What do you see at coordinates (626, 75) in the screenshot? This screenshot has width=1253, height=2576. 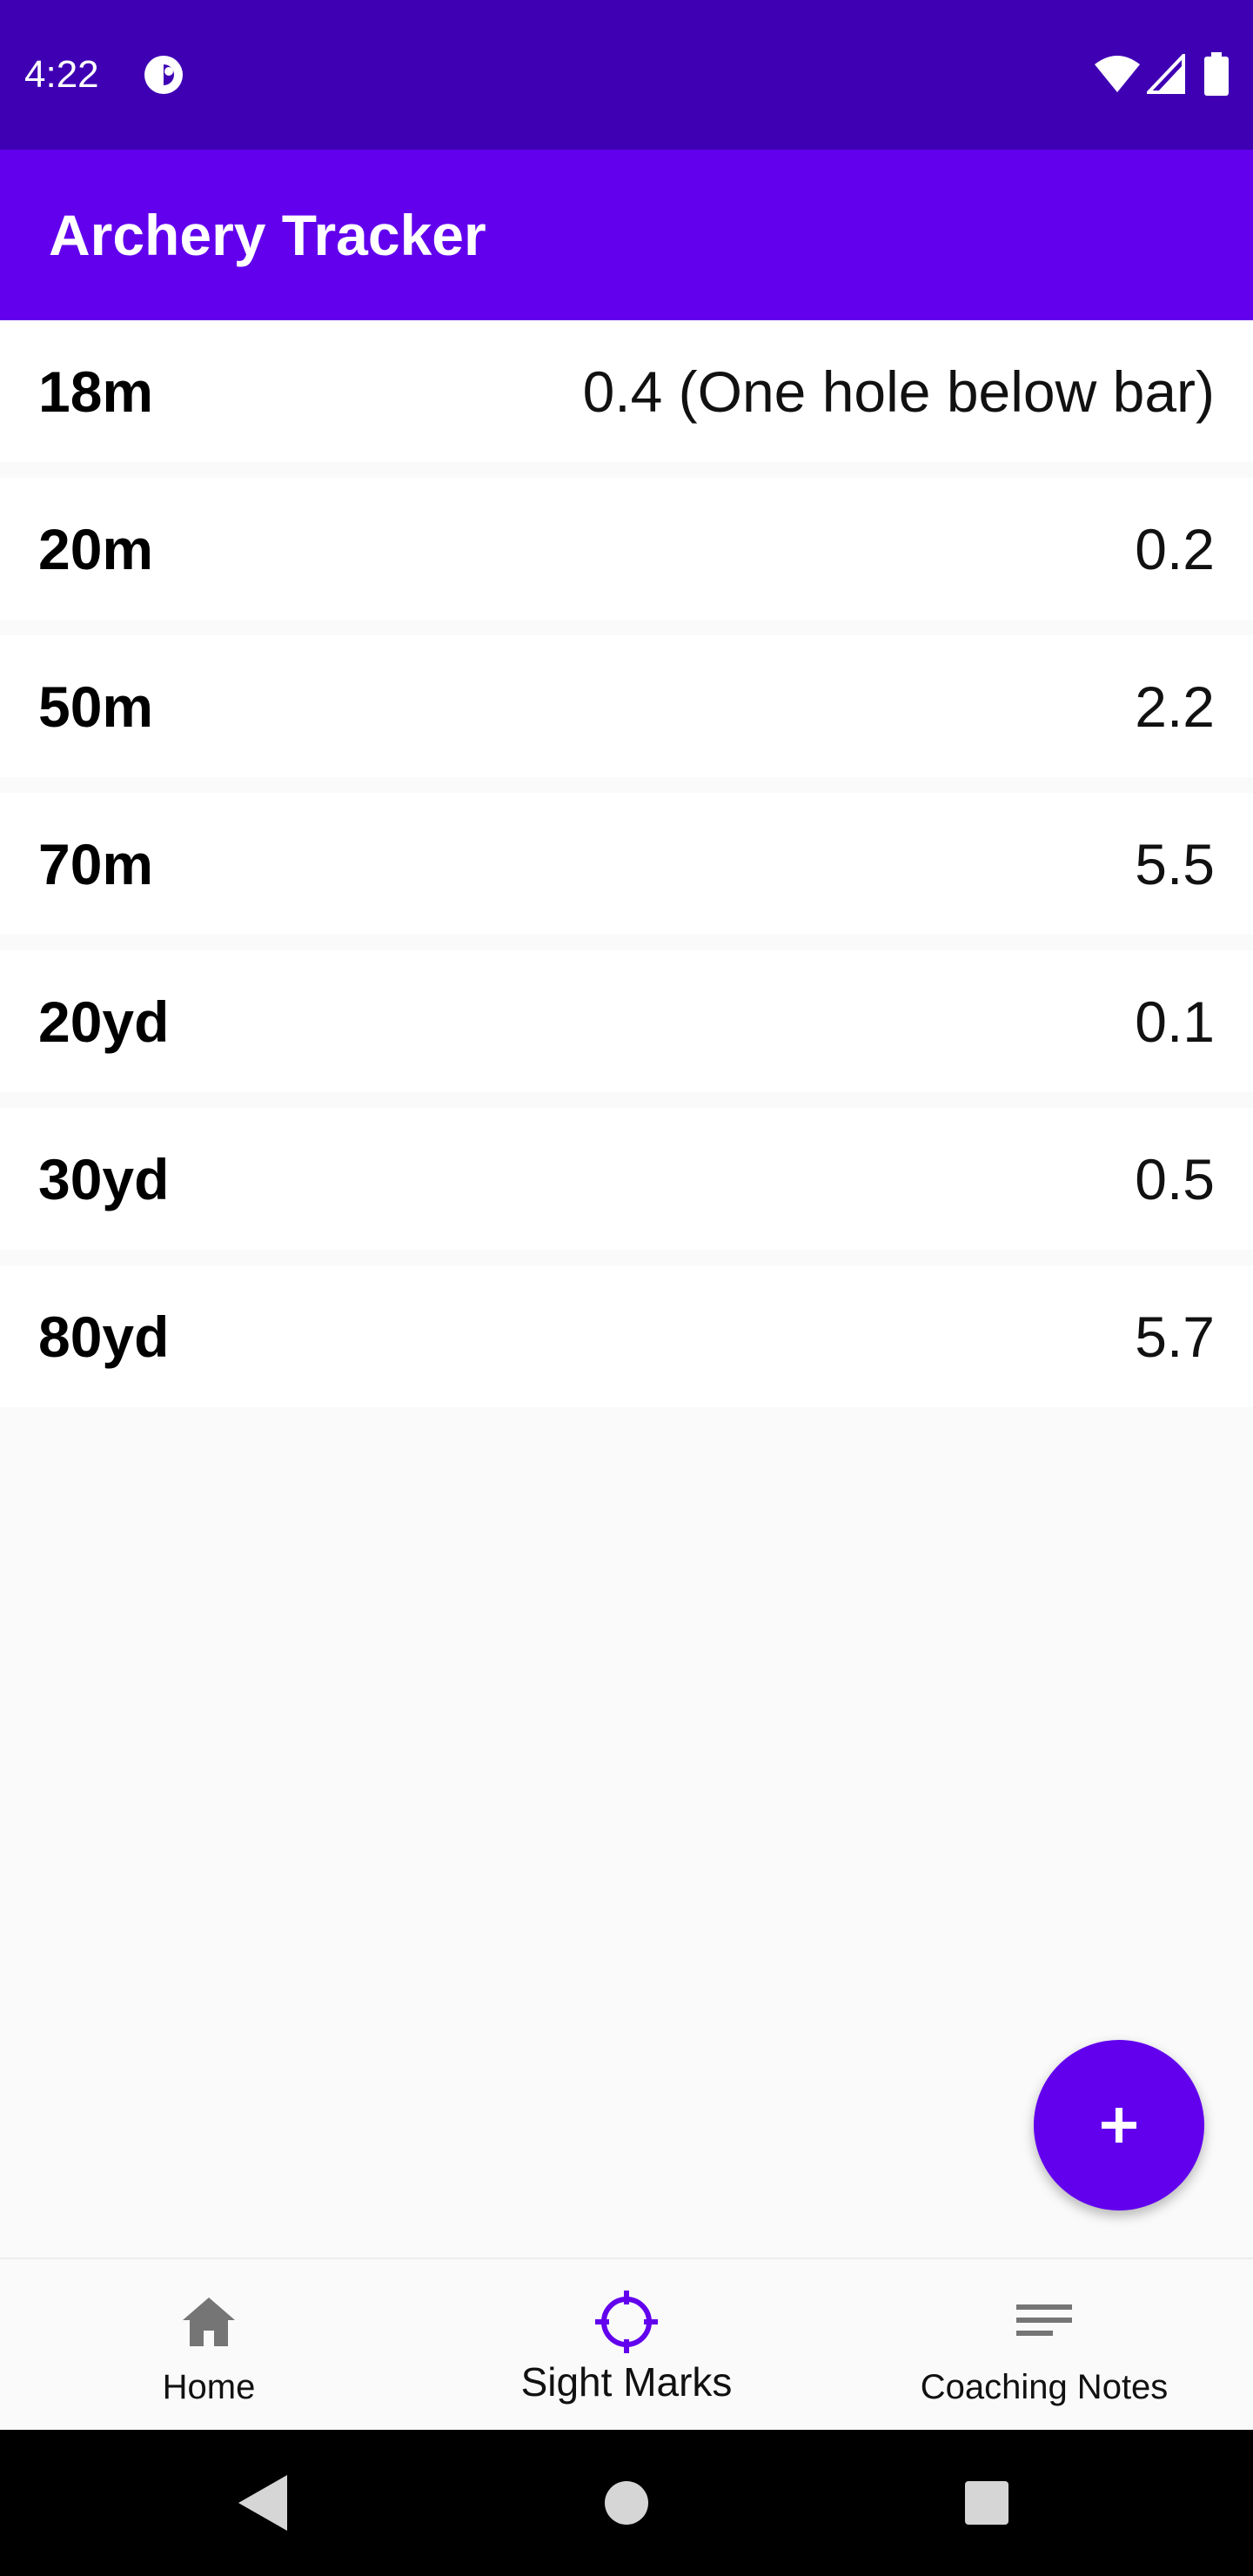 I see `status-bar: 4:22` at bounding box center [626, 75].